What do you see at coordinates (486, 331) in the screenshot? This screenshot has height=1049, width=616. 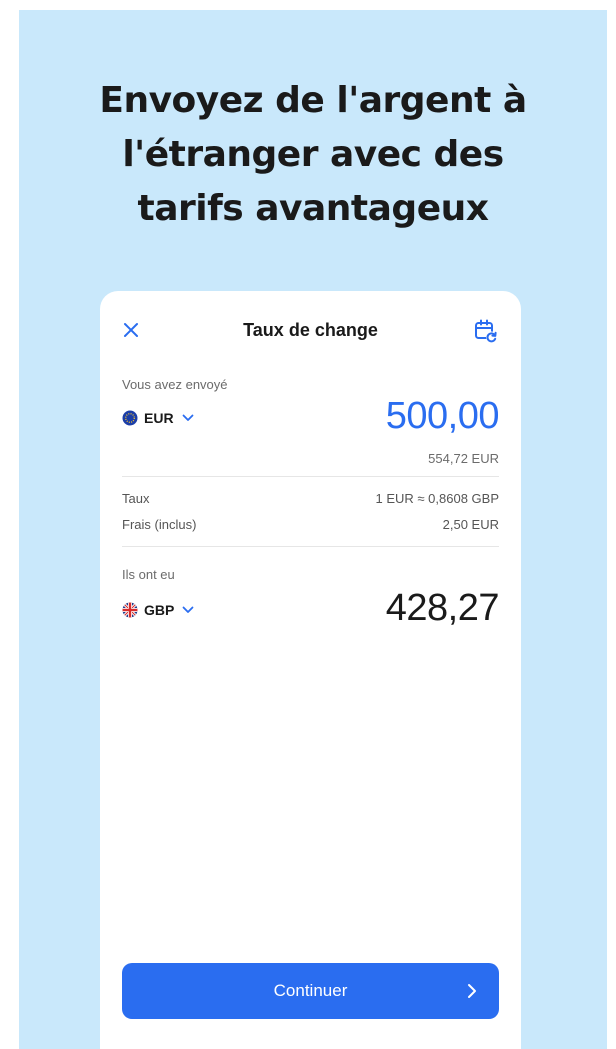 I see `calendar-refresh-icon` at bounding box center [486, 331].